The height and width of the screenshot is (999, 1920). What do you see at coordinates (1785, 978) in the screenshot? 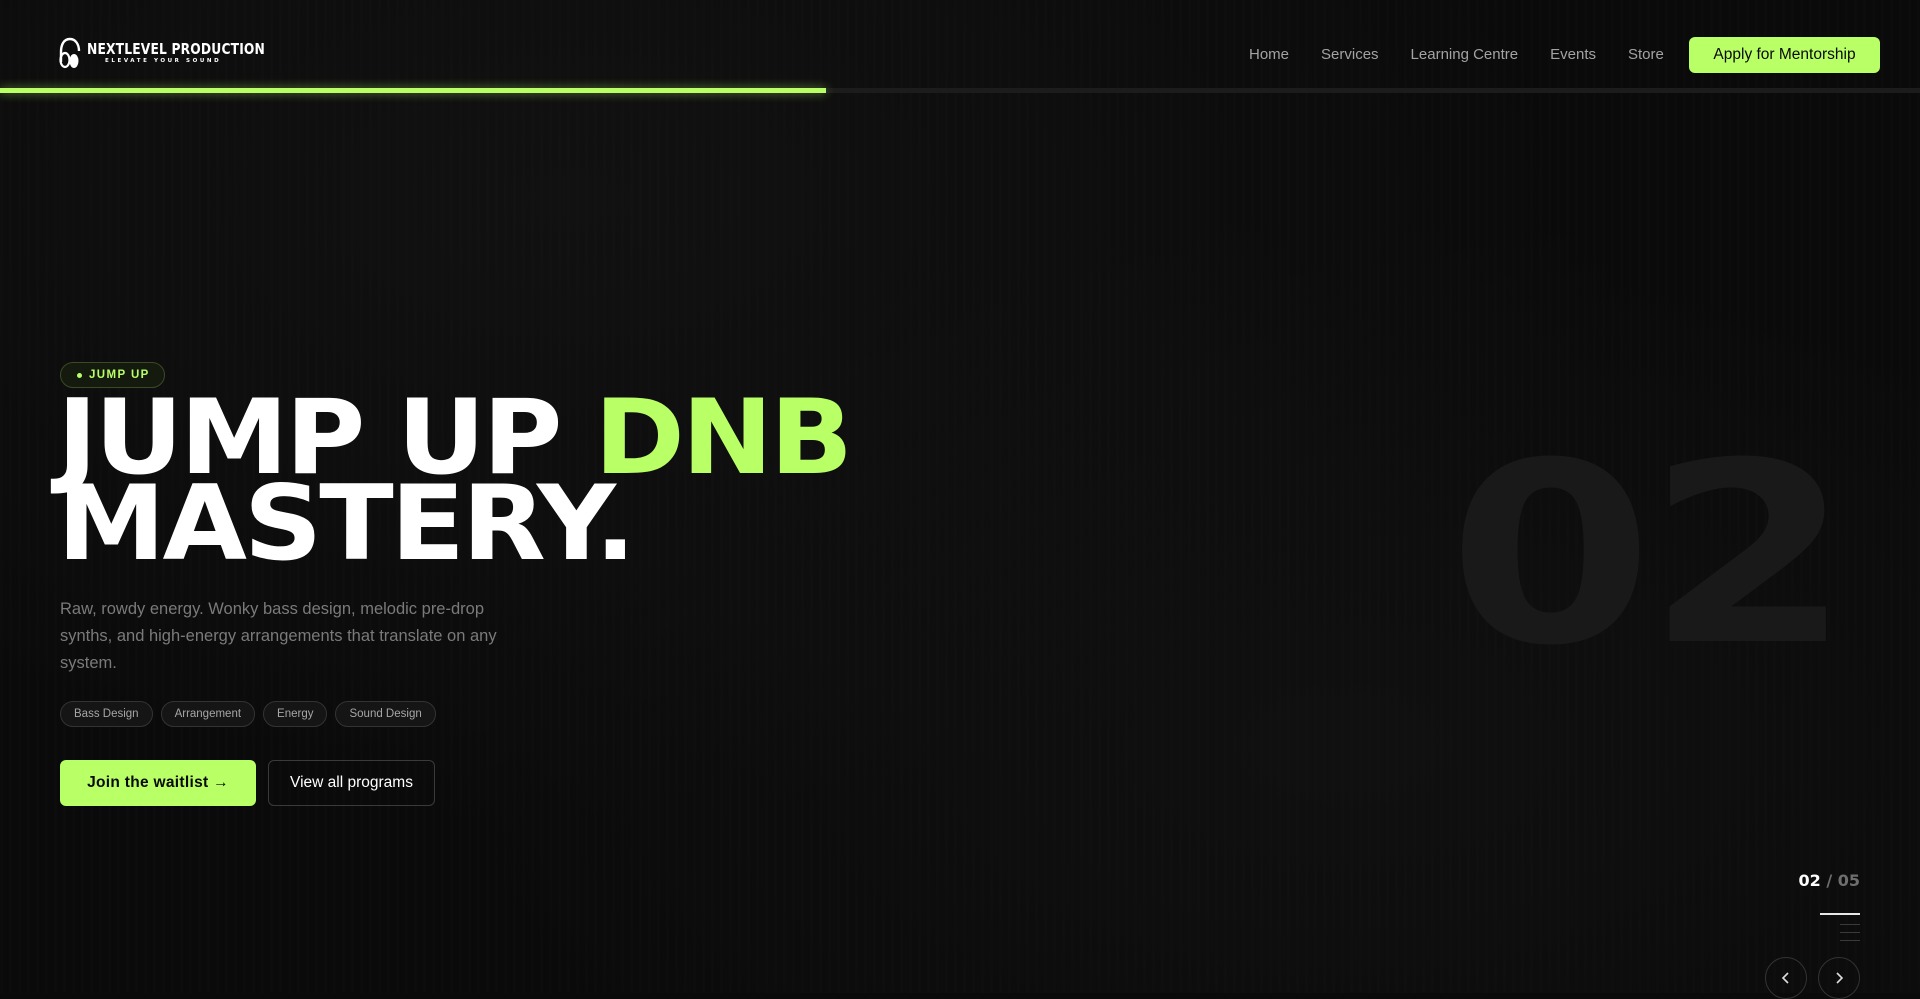
I see `chevron-left-icon` at bounding box center [1785, 978].